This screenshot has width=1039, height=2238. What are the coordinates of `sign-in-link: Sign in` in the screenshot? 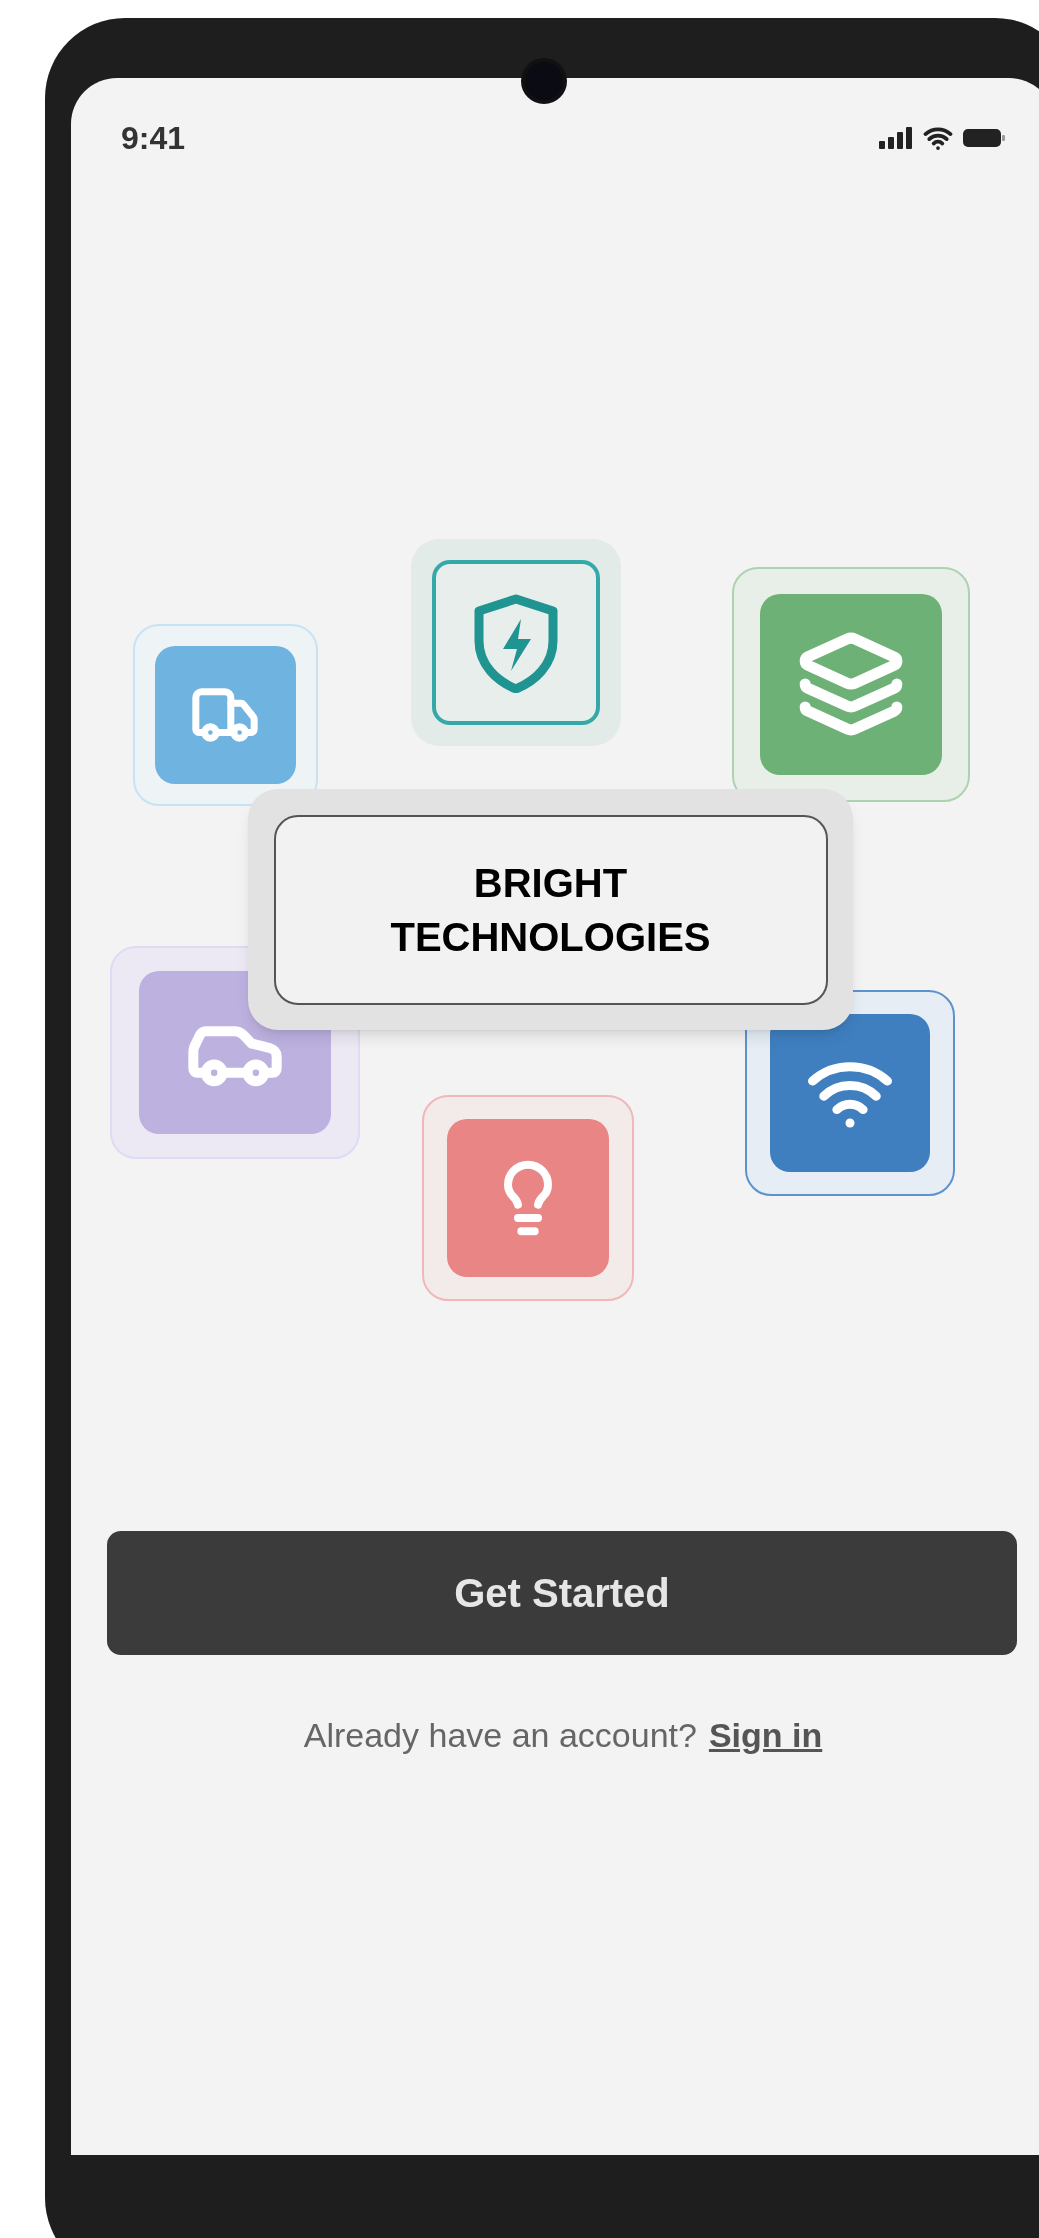 It's located at (765, 1735).